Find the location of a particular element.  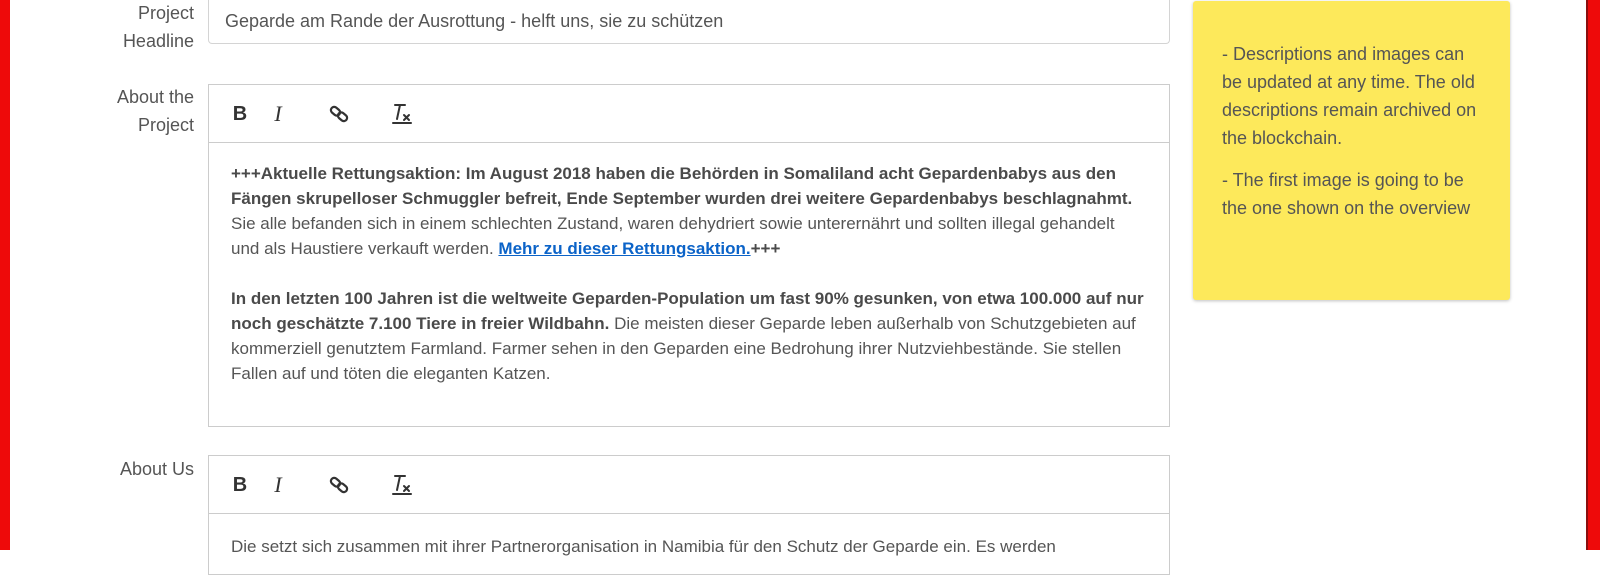

red-frame-right is located at coordinates (1594, 275).